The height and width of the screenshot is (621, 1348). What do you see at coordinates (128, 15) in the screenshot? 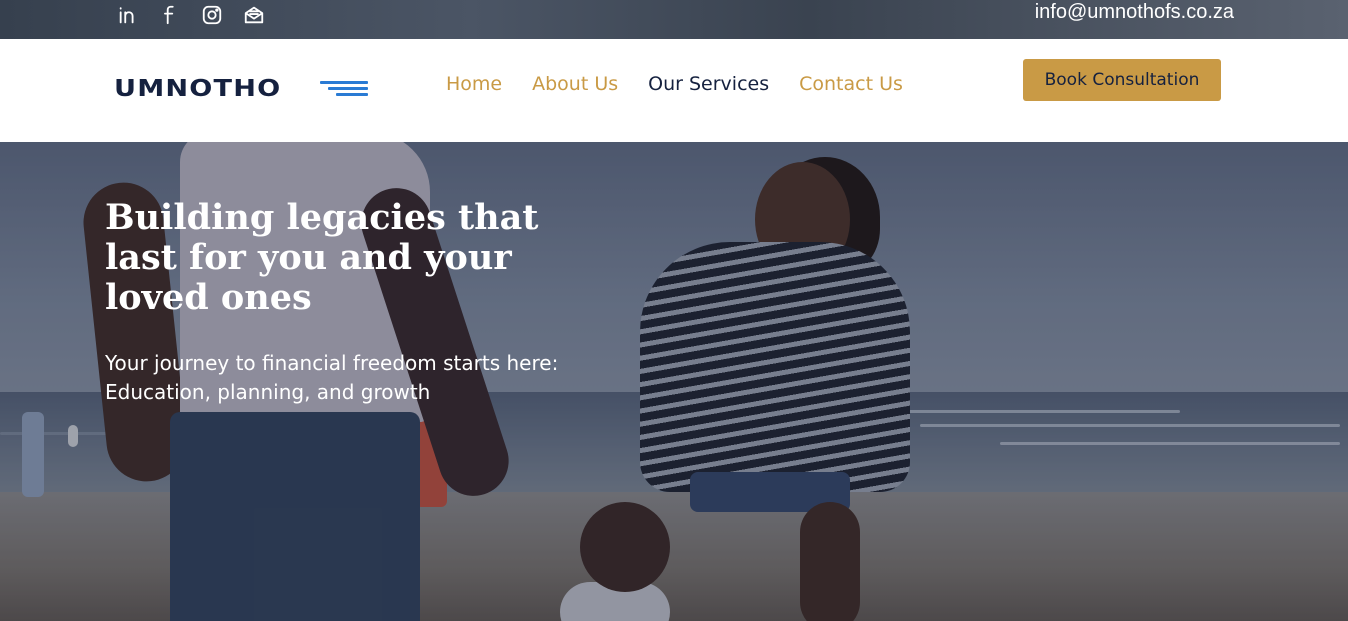
I see `linkedin-icon` at bounding box center [128, 15].